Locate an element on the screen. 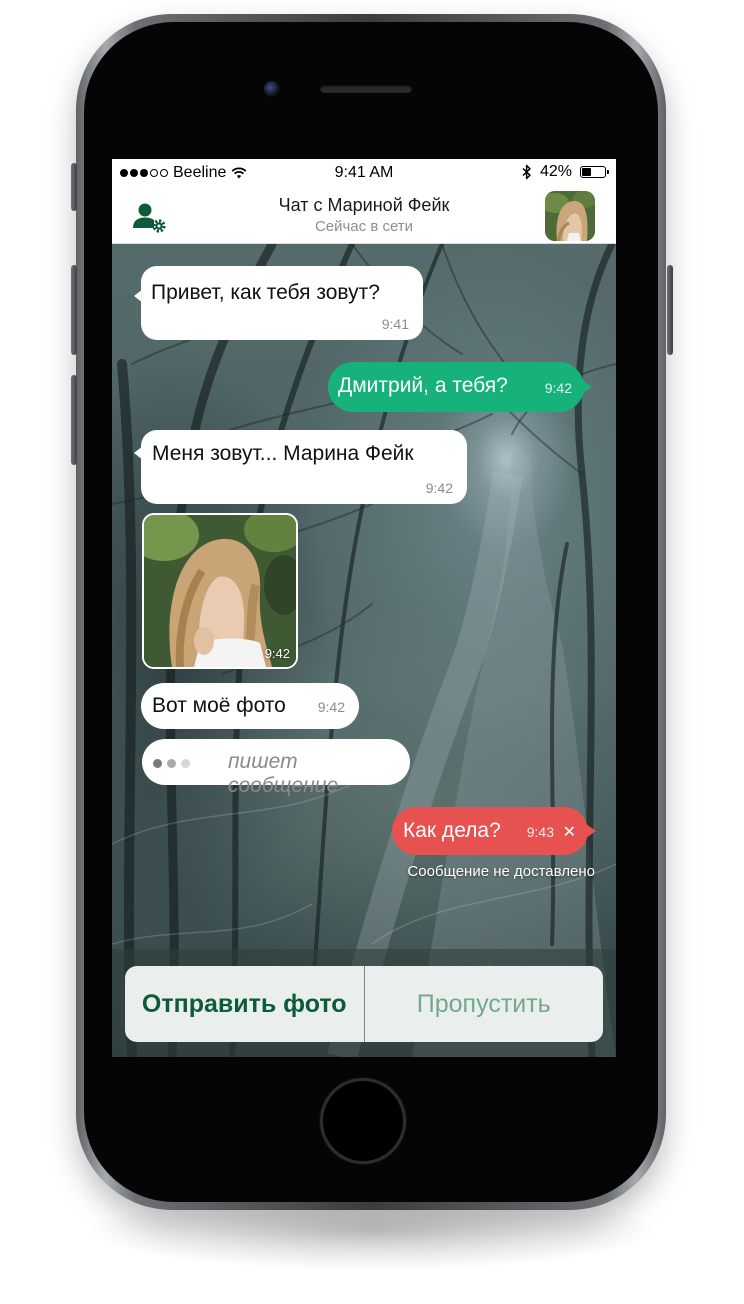 Image resolution: width=744 pixels, height=1304 pixels. message-incoming: Вот моё фото 9:42 is located at coordinates (250, 706).